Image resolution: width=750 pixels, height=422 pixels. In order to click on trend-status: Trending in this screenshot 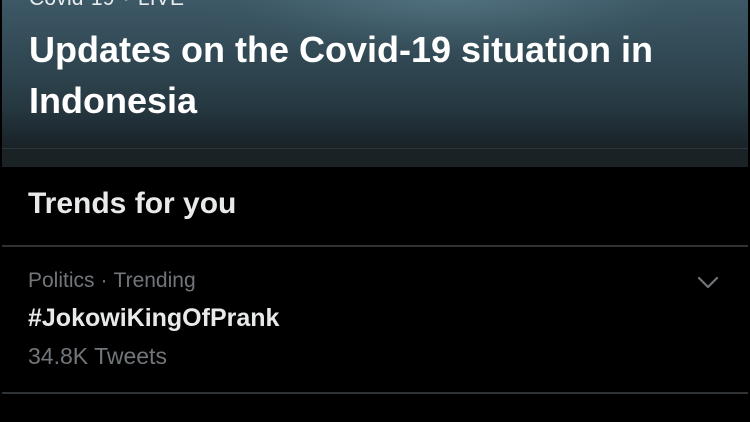, I will do `click(154, 280)`.